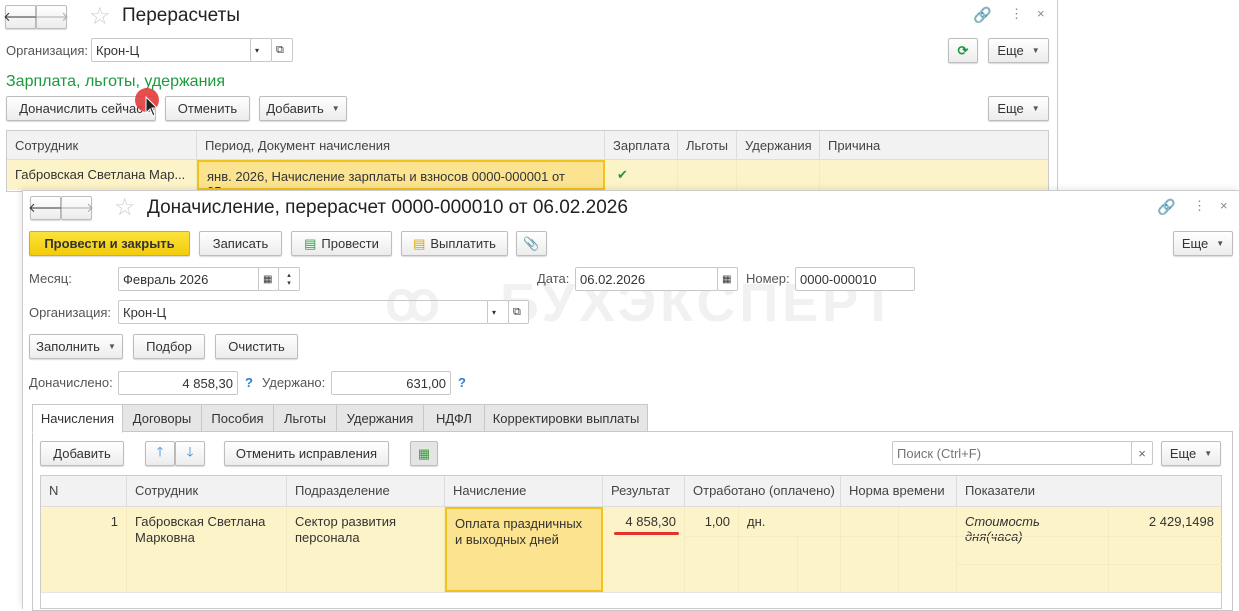 Image resolution: width=1239 pixels, height=611 pixels. I want to click on search-clear-button: ×, so click(1142, 453).